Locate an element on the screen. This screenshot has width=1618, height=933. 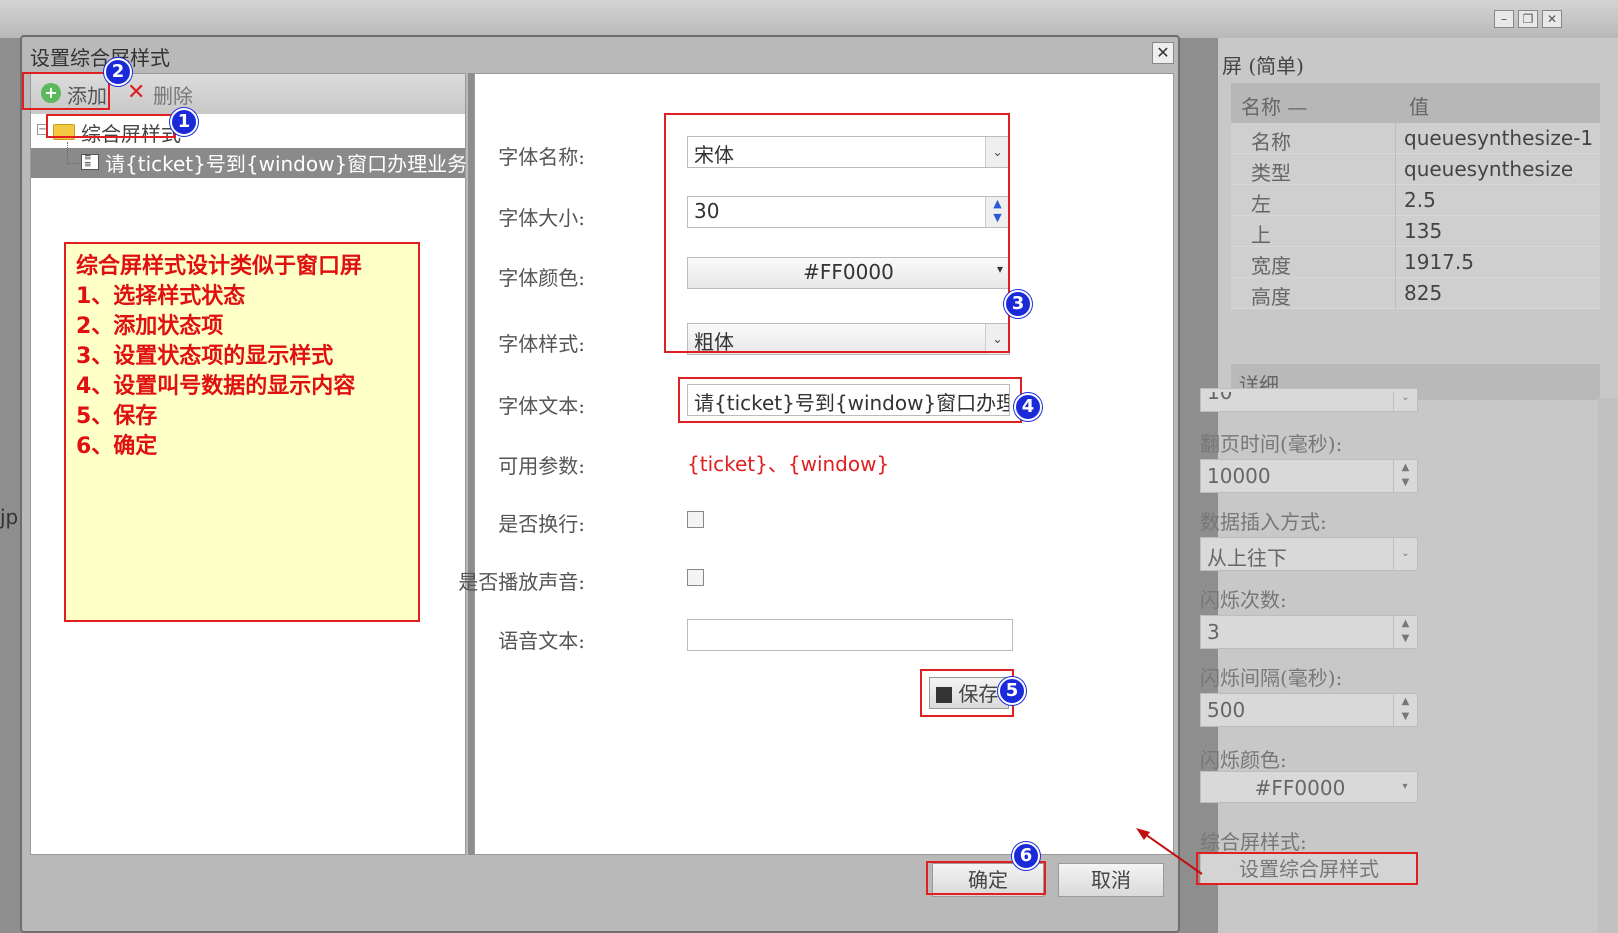
step-badge-1: 1 is located at coordinates (184, 122).